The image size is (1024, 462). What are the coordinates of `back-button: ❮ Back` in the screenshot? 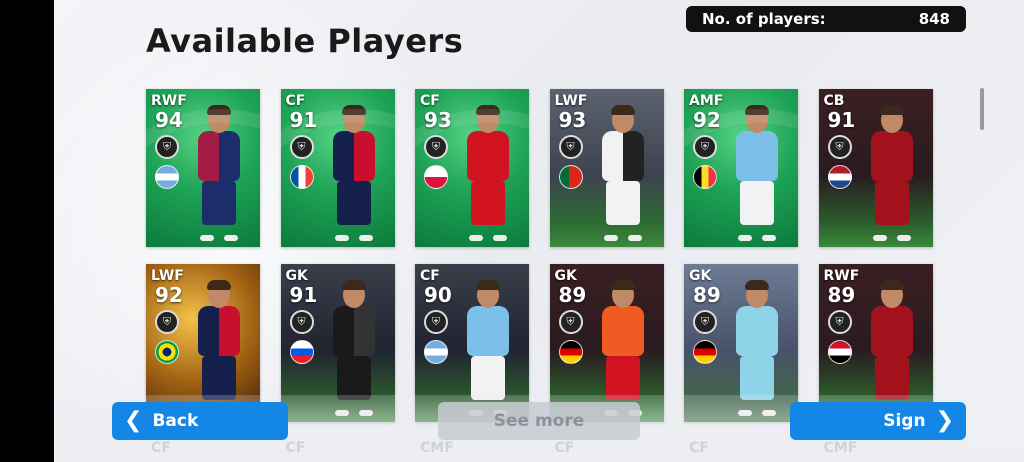 It's located at (200, 421).